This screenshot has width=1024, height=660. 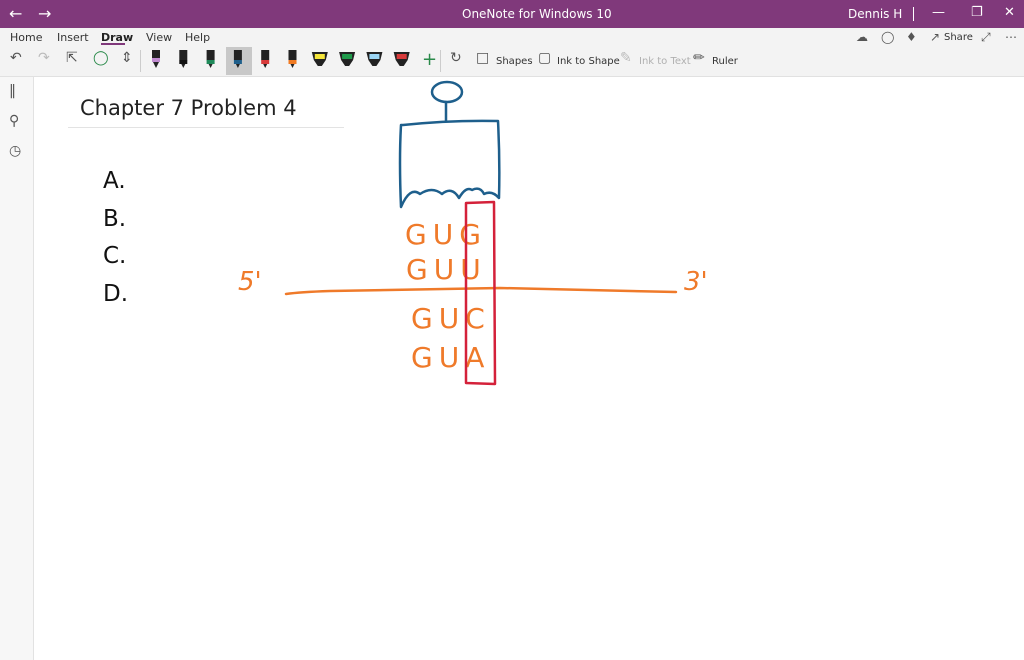 I want to click on trna-body, so click(x=449, y=164).